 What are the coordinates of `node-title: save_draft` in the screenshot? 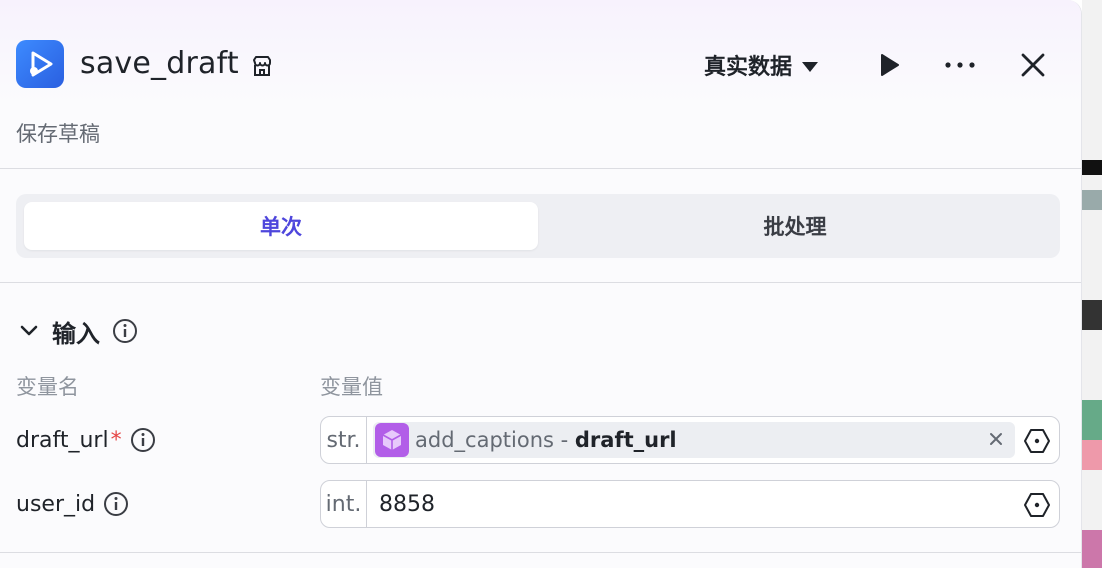 It's located at (159, 63).